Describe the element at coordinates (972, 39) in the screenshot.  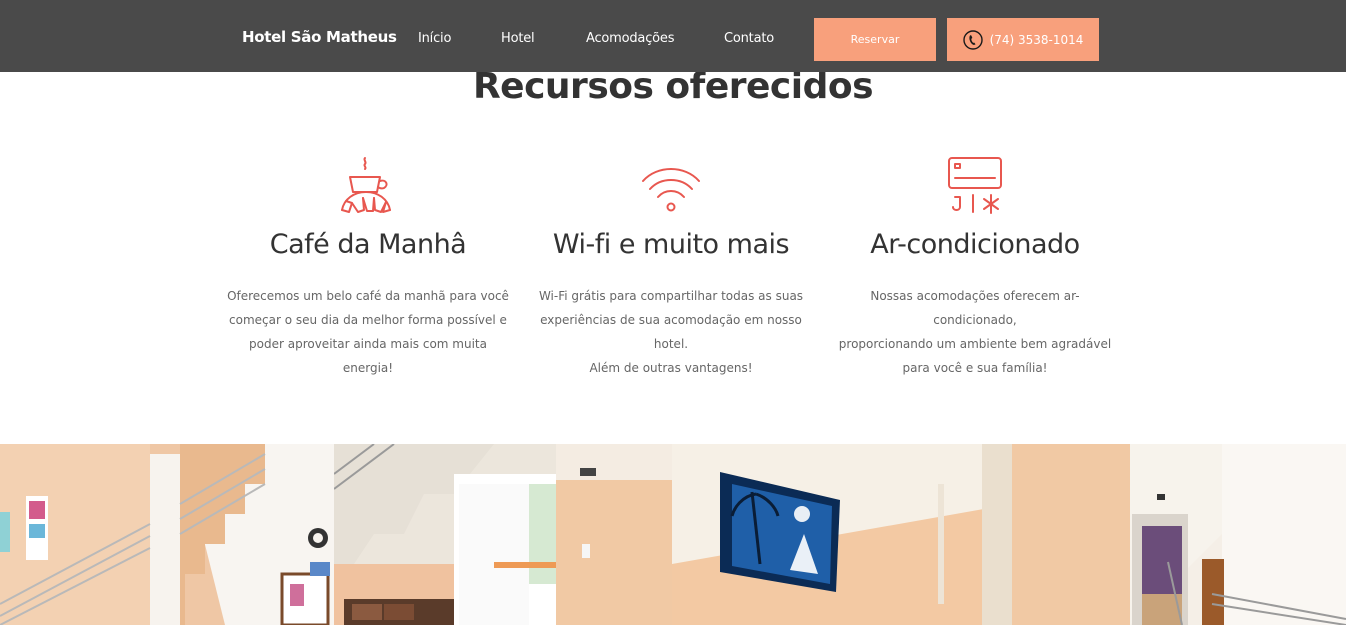
I see `phone-icon` at that location.